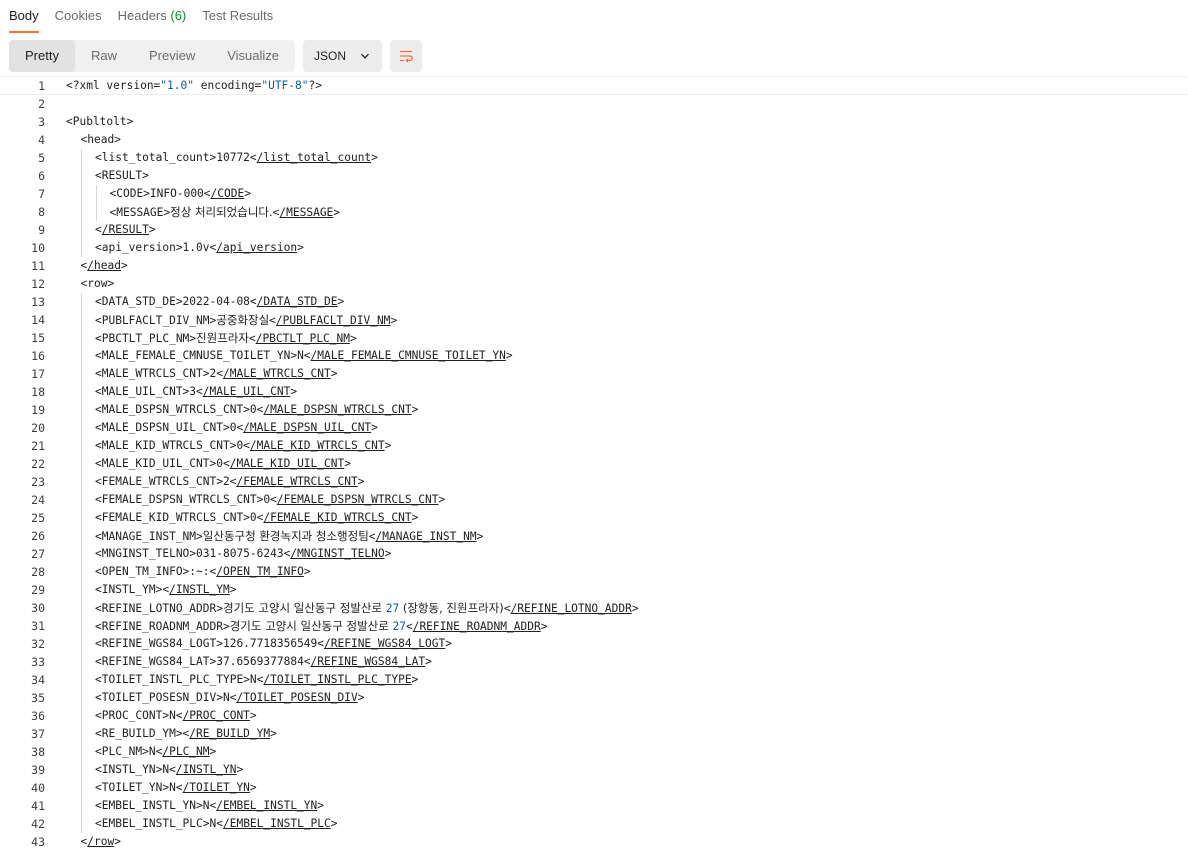 The image size is (1188, 853). Describe the element at coordinates (113, 85) in the screenshot. I see `code-token: <?xml version=` at that location.